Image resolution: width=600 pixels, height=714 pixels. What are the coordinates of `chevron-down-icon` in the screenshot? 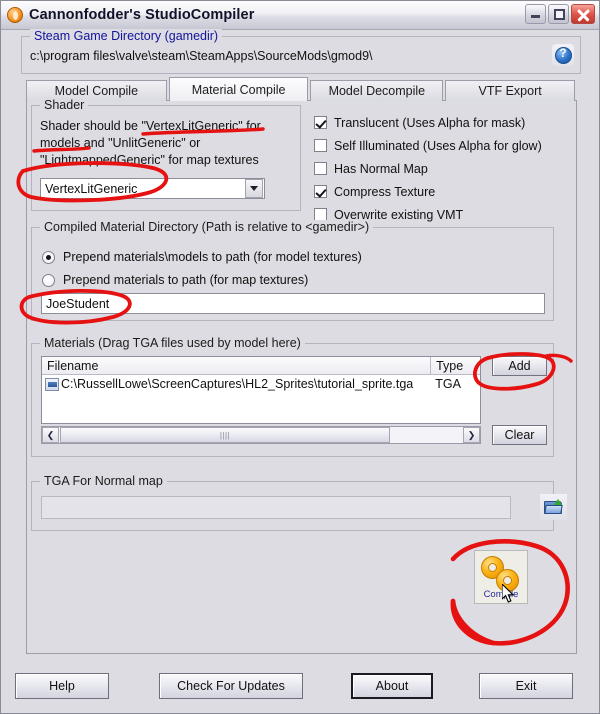 It's located at (254, 188).